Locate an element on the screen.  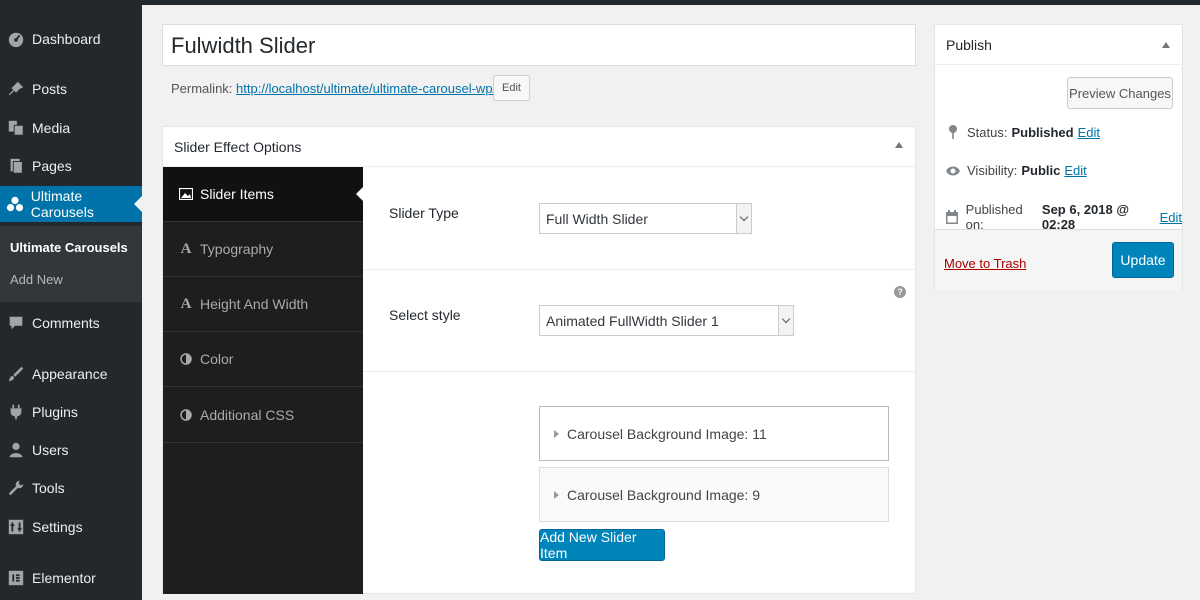
permalink-edit-button: Edit is located at coordinates (511, 88).